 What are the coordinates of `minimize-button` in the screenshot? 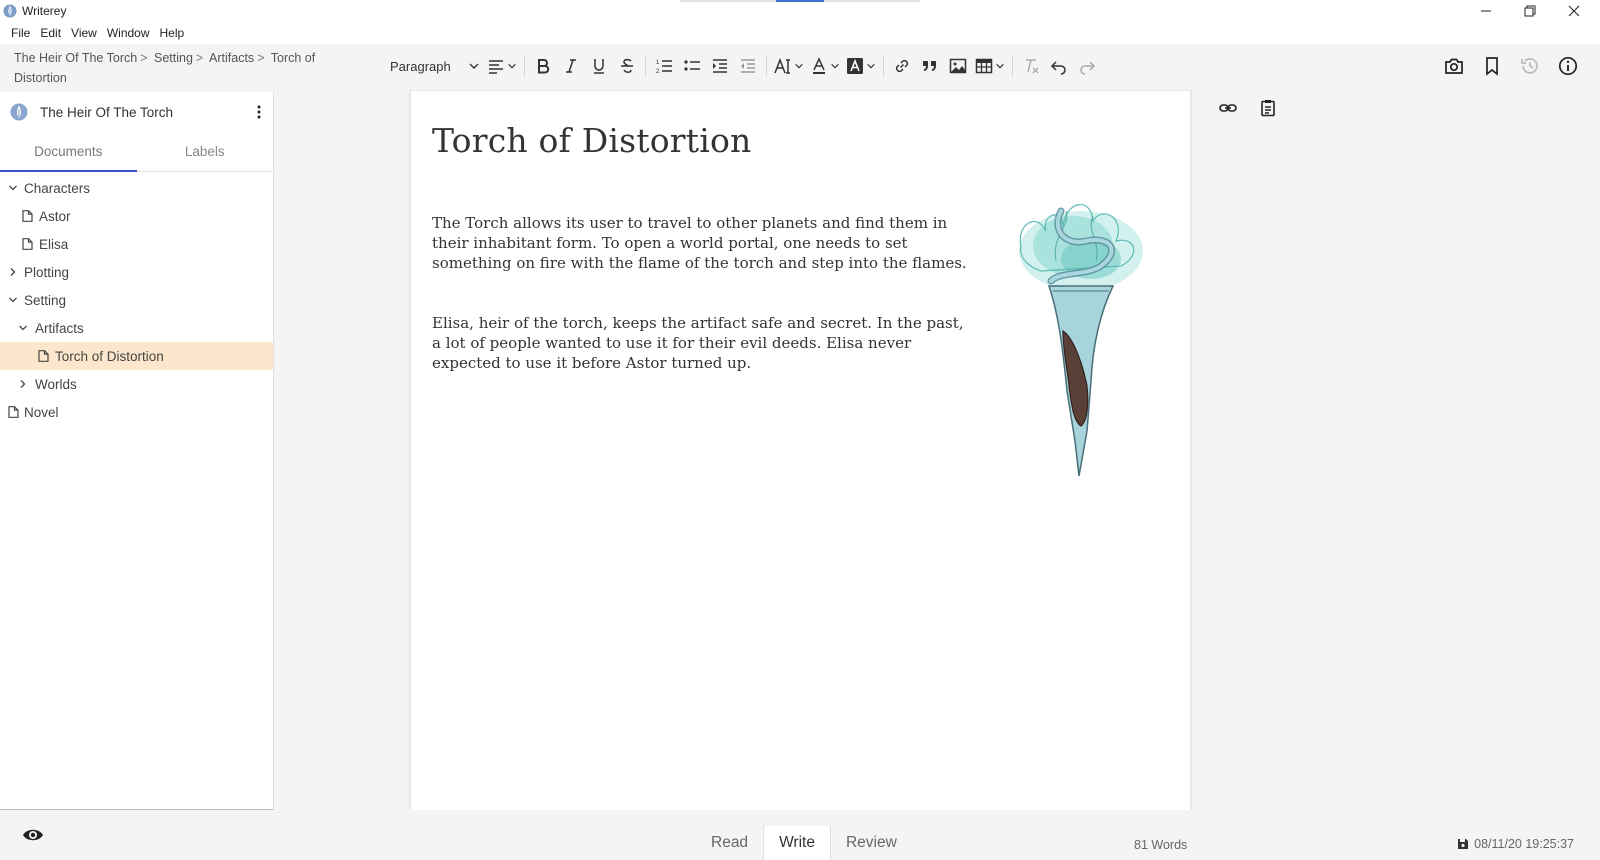 It's located at (1486, 11).